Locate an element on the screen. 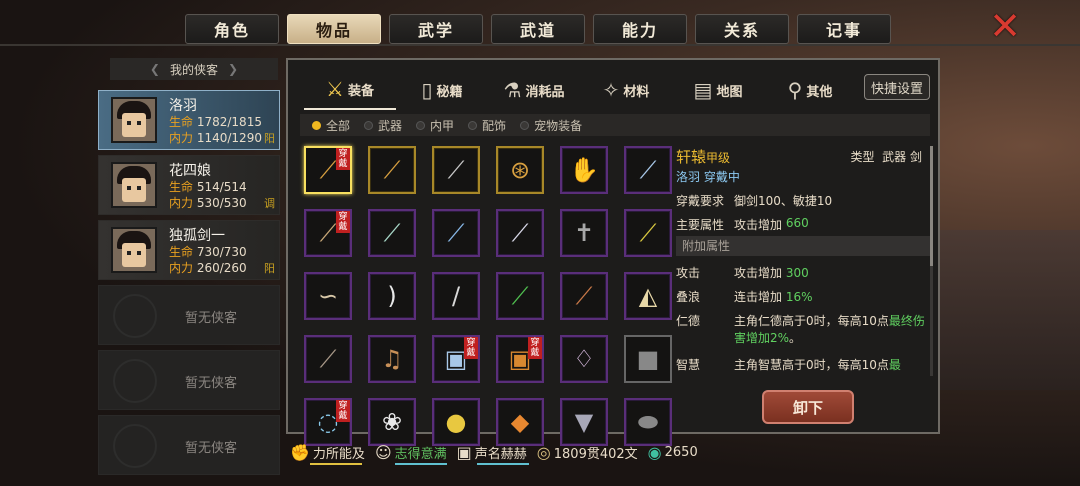  close-icon: ✕ is located at coordinates (1005, 26).